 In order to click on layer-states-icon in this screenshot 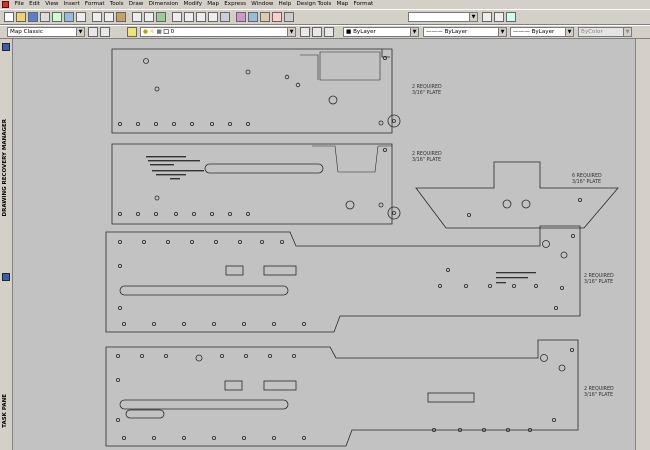, I will do `click(329, 32)`.